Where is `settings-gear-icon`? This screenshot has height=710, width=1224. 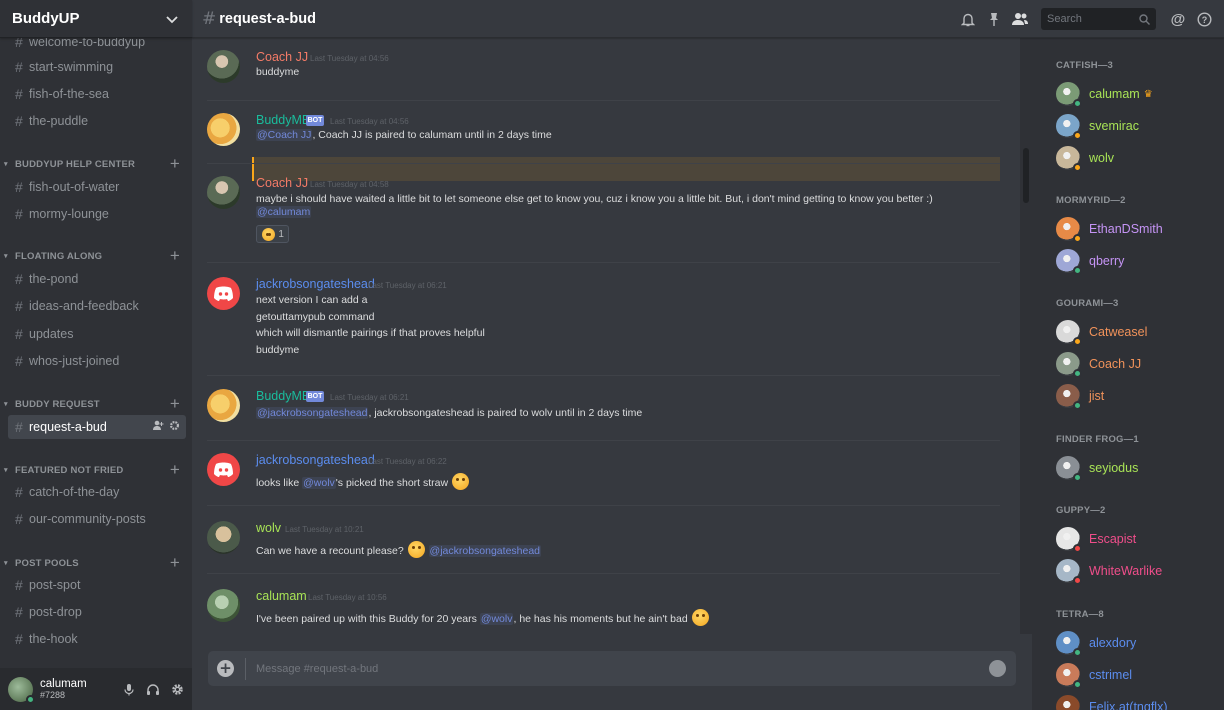
settings-gear-icon is located at coordinates (177, 689).